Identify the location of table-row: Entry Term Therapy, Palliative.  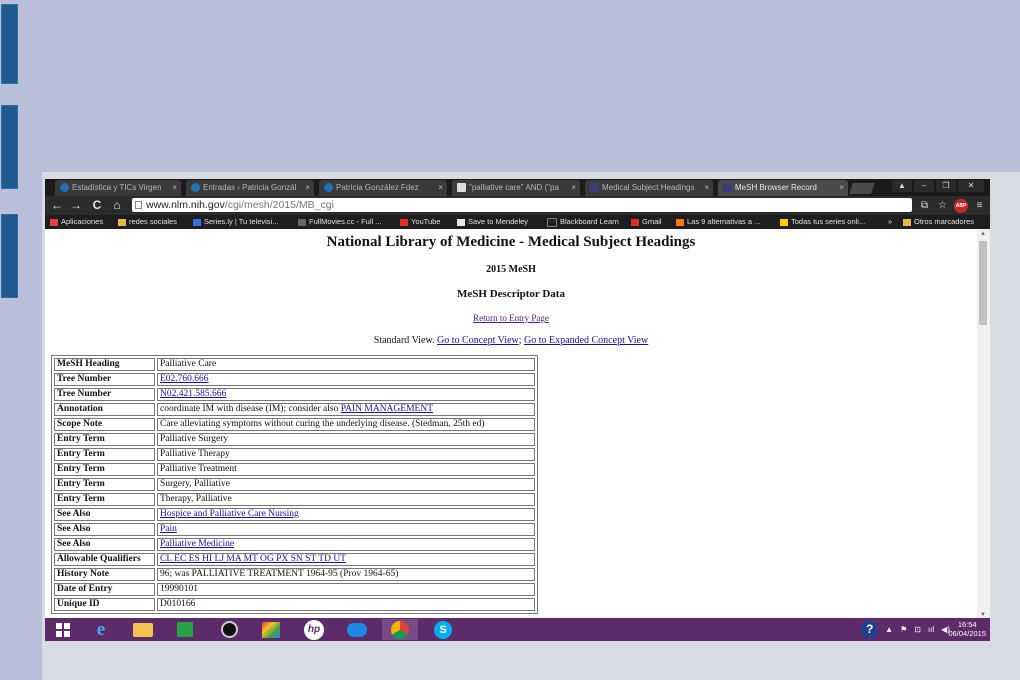
(294, 499).